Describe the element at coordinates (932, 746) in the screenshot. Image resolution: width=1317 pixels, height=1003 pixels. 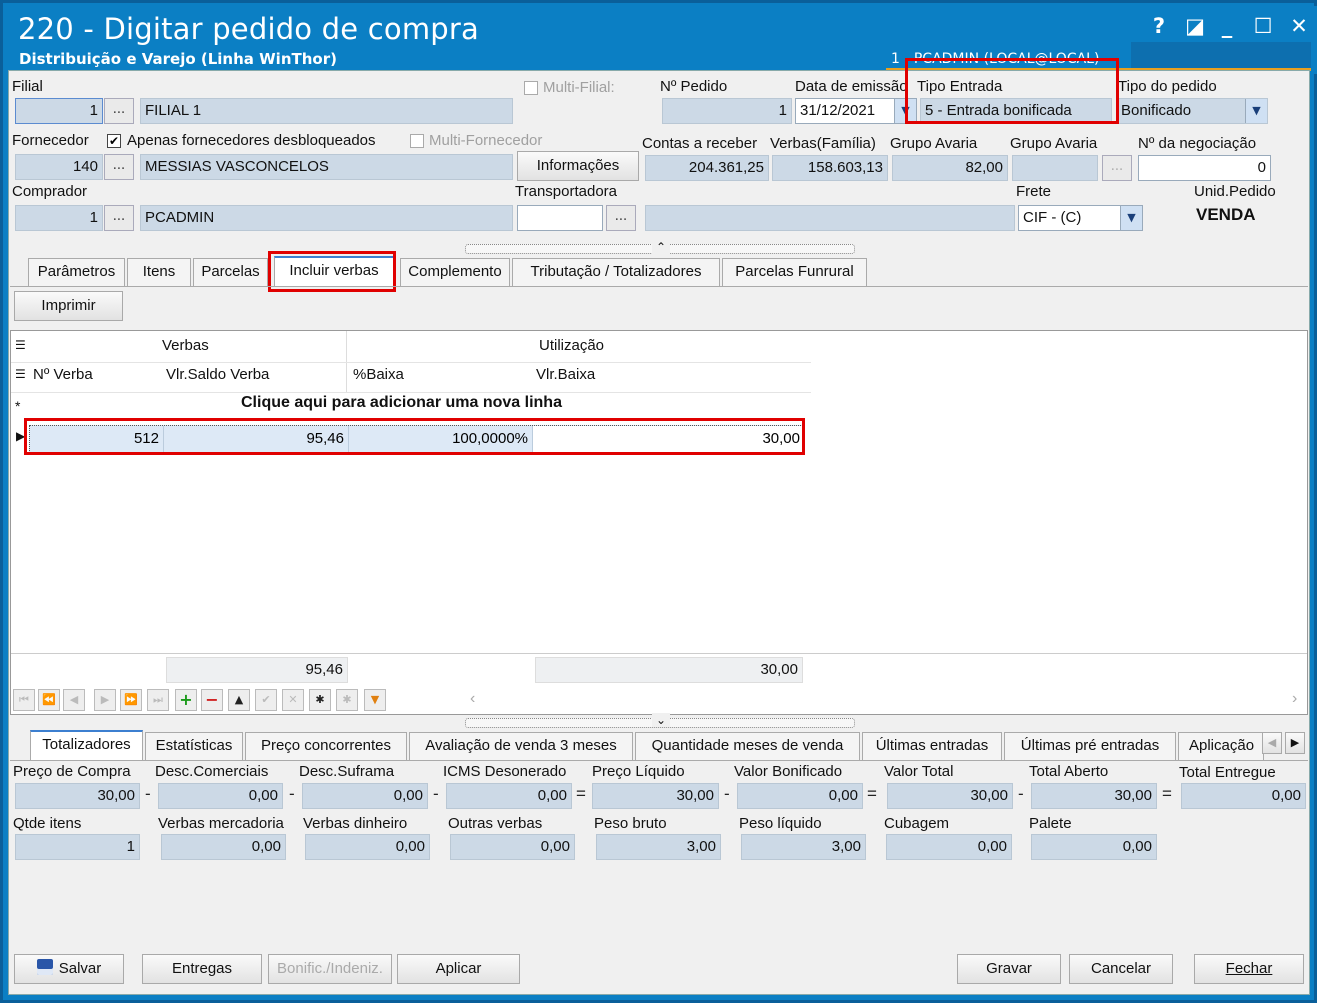
I see `tab-ultimas-entradas: Últimas entradas` at that location.